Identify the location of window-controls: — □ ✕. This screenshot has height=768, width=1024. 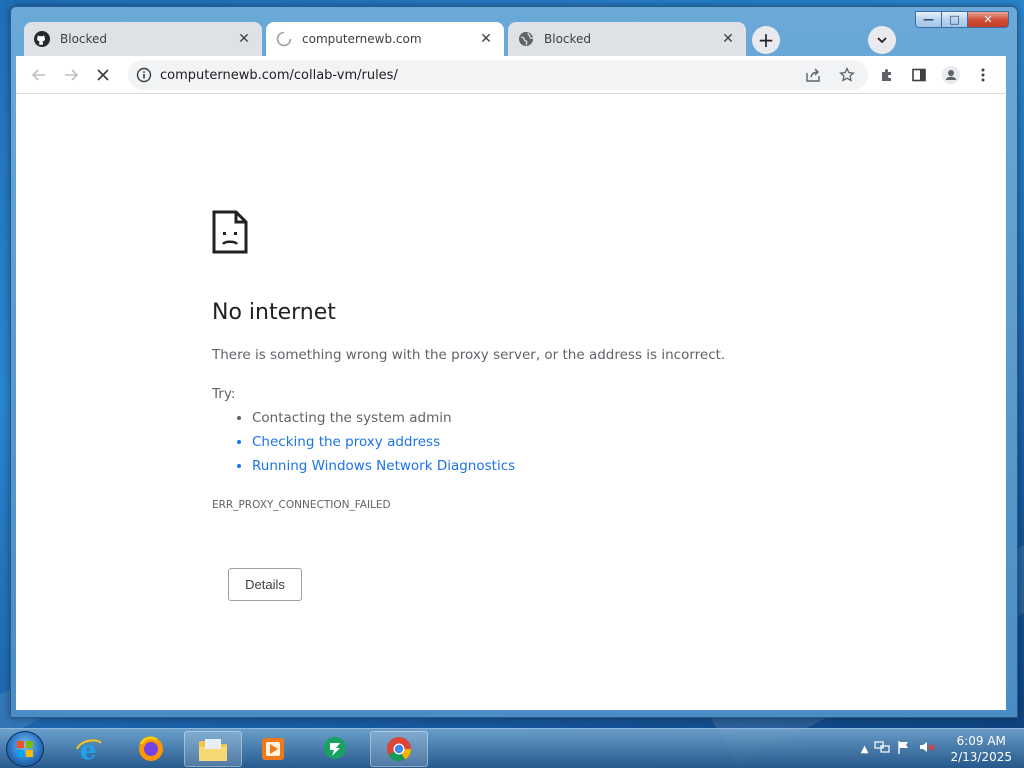
(962, 19).